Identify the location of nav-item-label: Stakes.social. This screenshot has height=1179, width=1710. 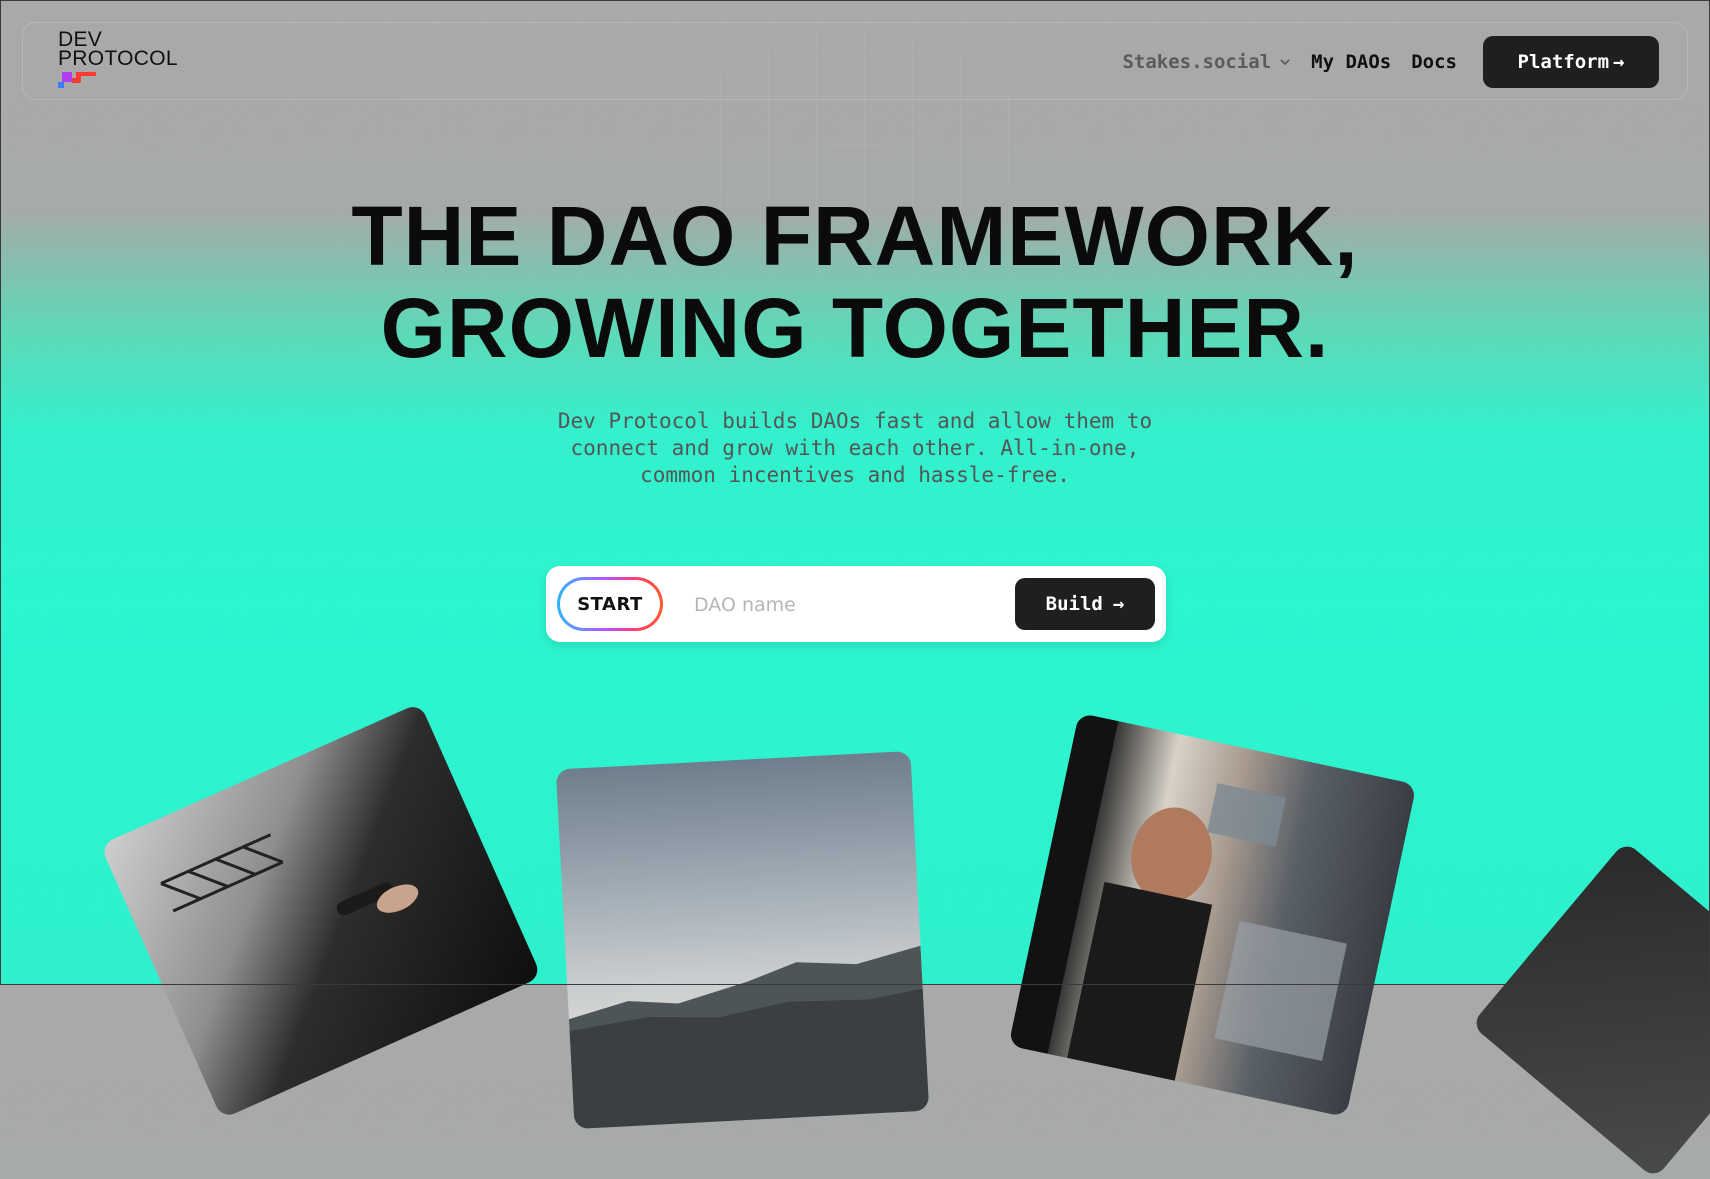
(1197, 62).